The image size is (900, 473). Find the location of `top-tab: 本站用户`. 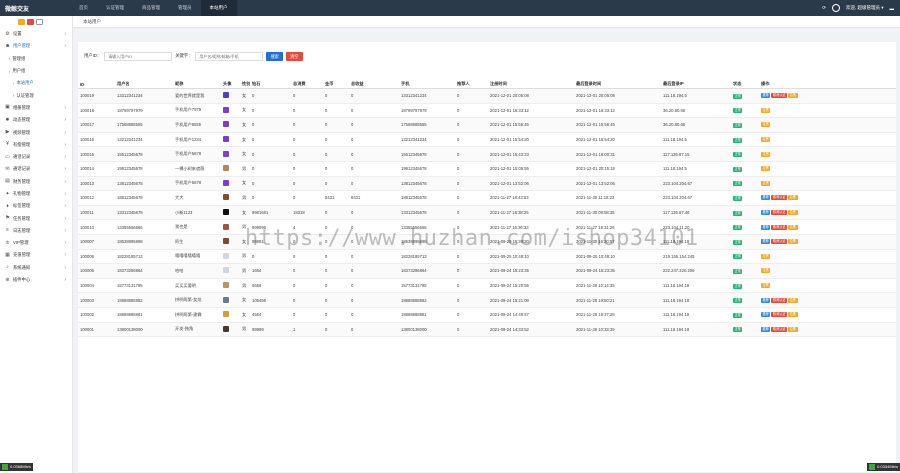

top-tab: 本站用户 is located at coordinates (218, 8).